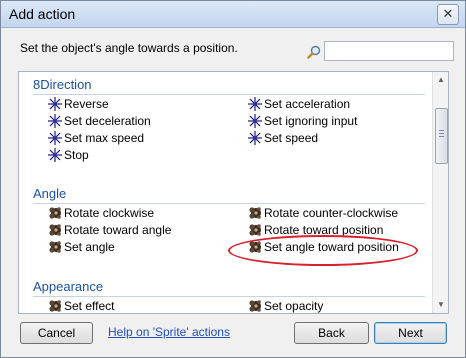  I want to click on list-item-rotate-clockwise: Rotate clockwise, so click(100, 213).